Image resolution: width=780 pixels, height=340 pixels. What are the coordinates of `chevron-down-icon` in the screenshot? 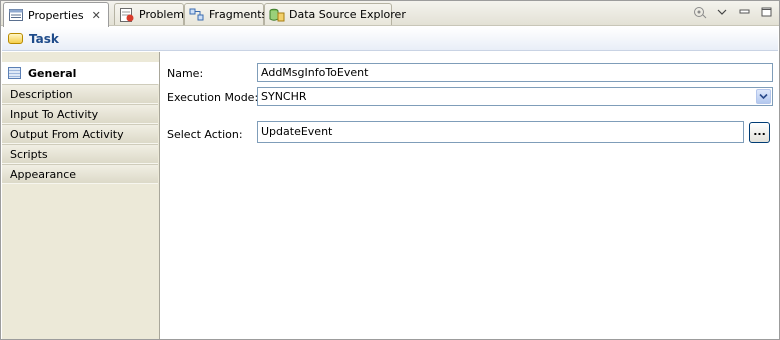 It's located at (763, 96).